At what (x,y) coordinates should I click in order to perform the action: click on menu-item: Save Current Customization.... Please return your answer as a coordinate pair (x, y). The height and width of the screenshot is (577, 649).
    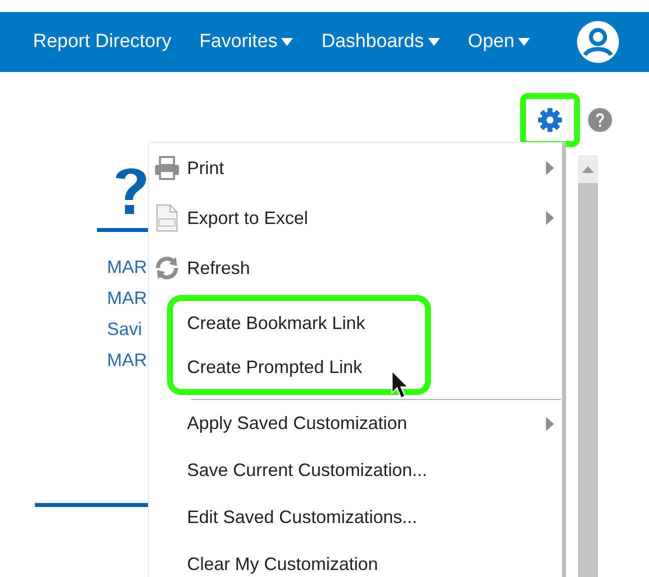
    Looking at the image, I should click on (355, 470).